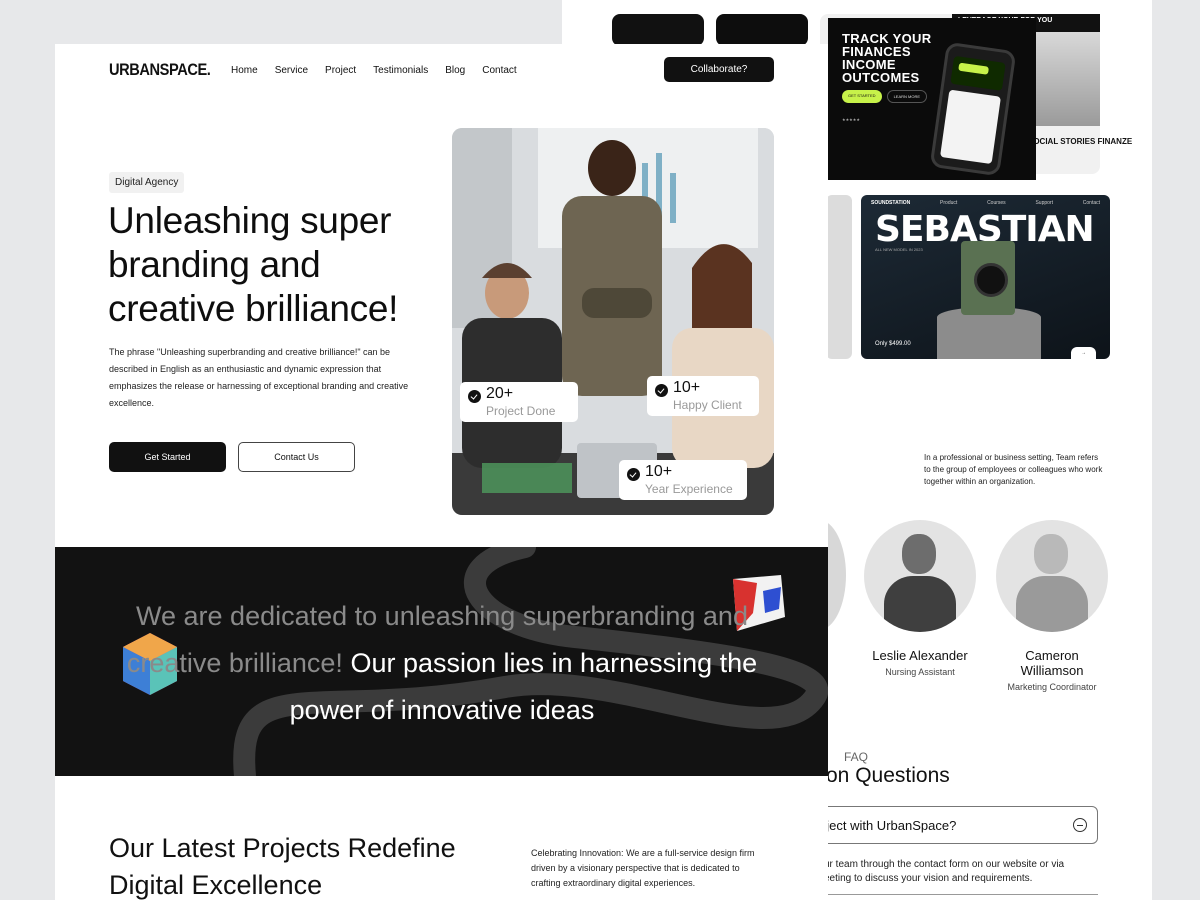  Describe the element at coordinates (1068, 79) in the screenshot. I see `finance-photo` at that location.